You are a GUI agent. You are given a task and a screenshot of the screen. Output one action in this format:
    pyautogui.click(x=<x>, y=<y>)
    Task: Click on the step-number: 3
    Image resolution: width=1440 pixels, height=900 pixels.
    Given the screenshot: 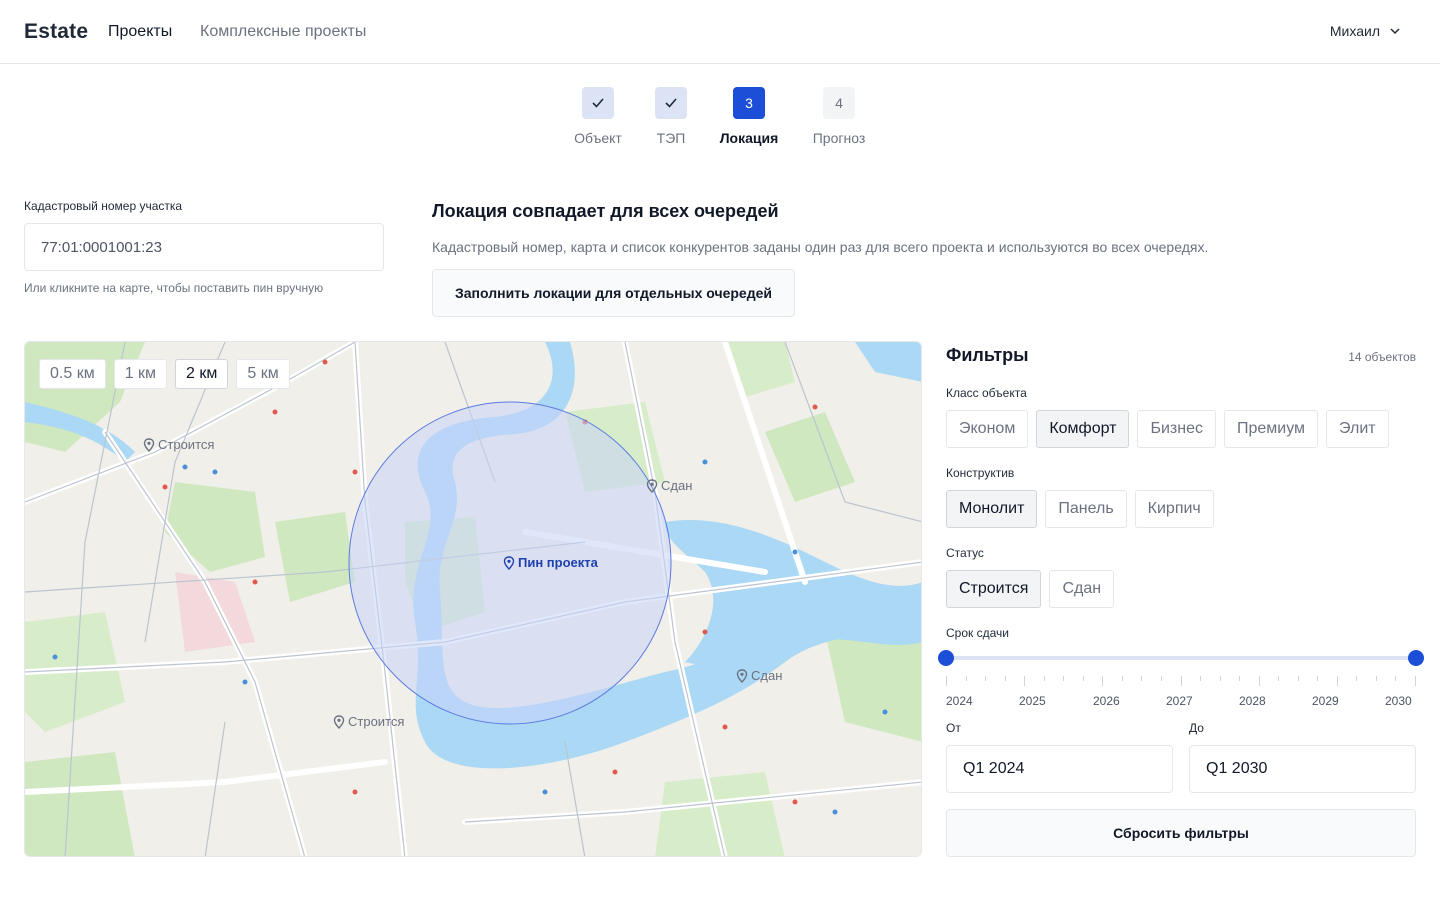 What is the action you would take?
    pyautogui.click(x=749, y=103)
    